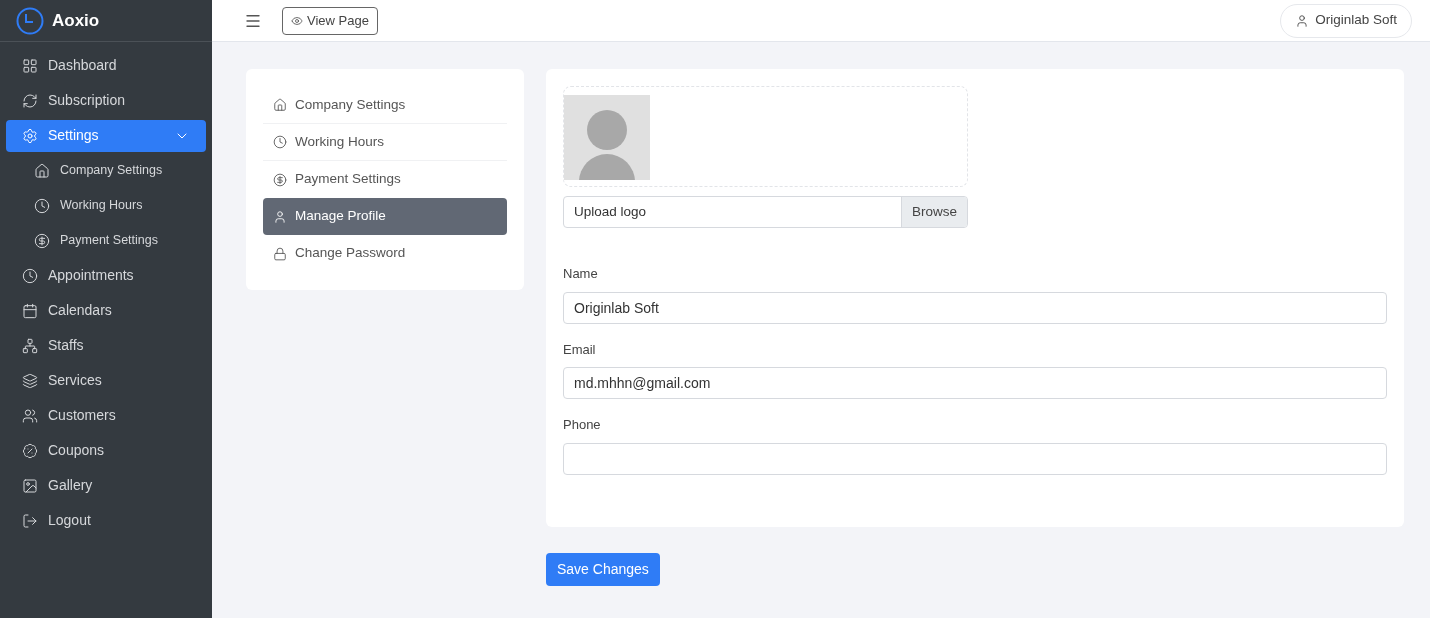 This screenshot has width=1430, height=618. Describe the element at coordinates (280, 253) in the screenshot. I see `lock-icon` at that location.